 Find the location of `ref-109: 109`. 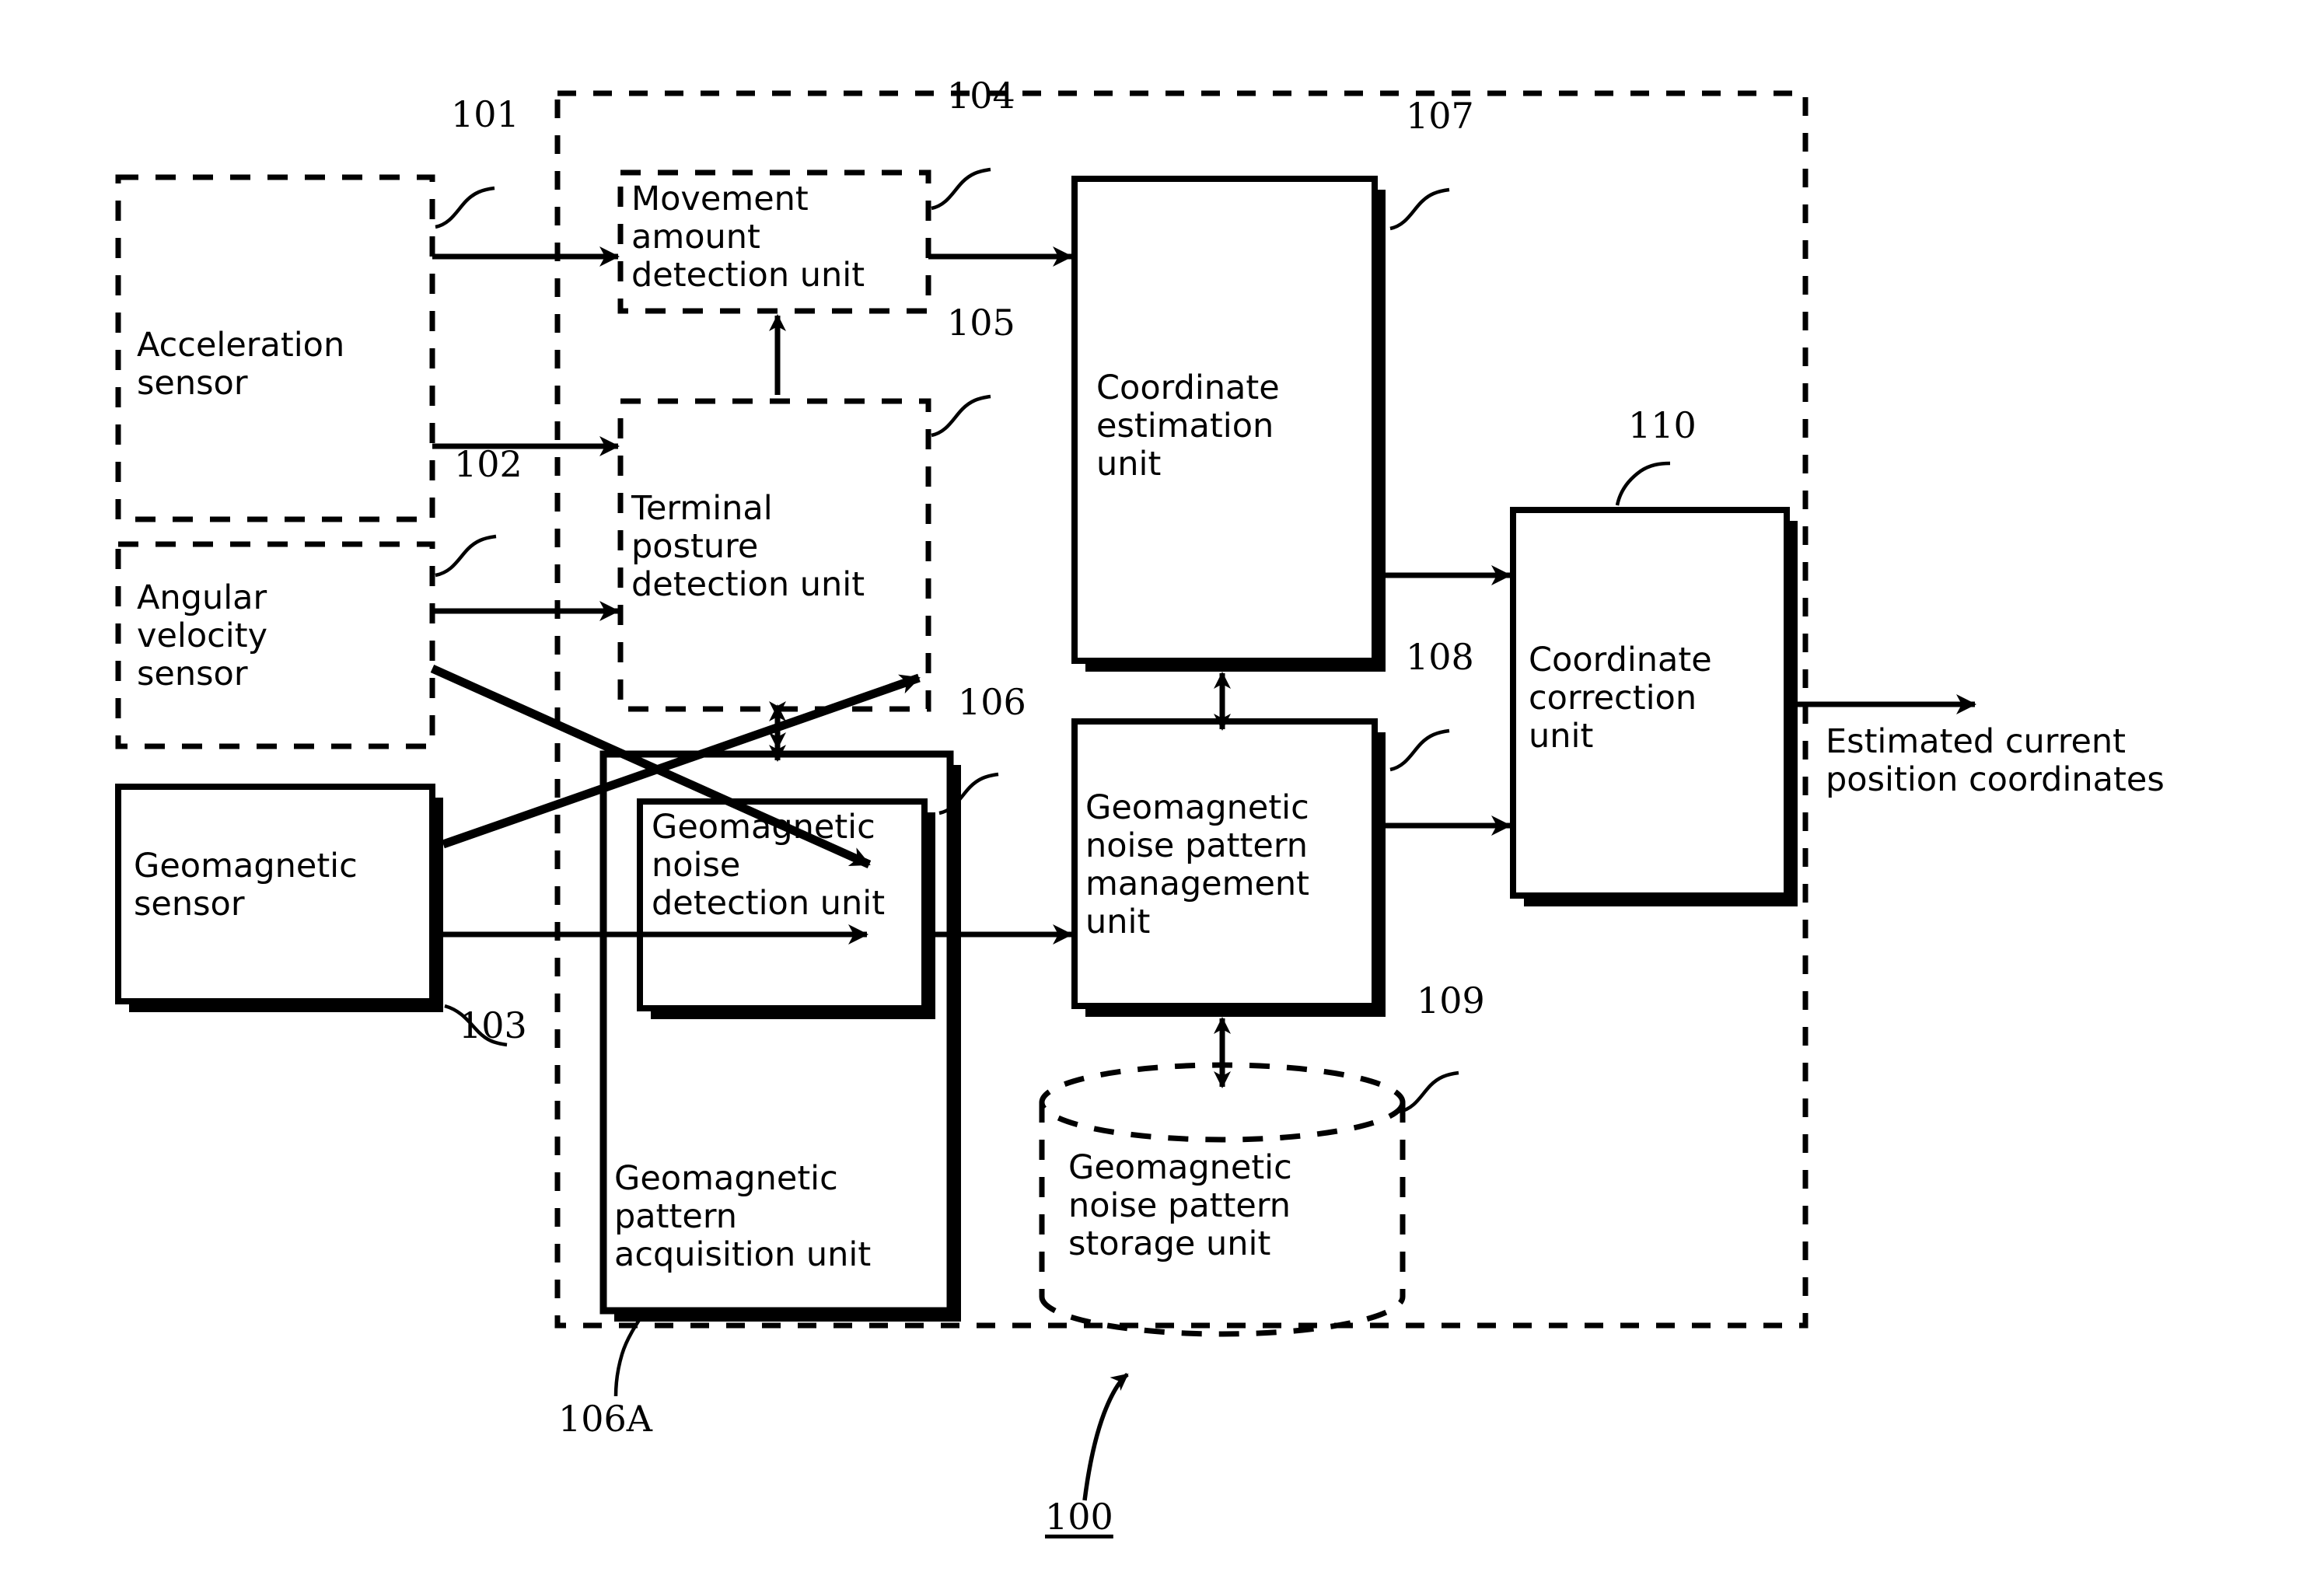

ref-109: 109 is located at coordinates (1451, 1000).